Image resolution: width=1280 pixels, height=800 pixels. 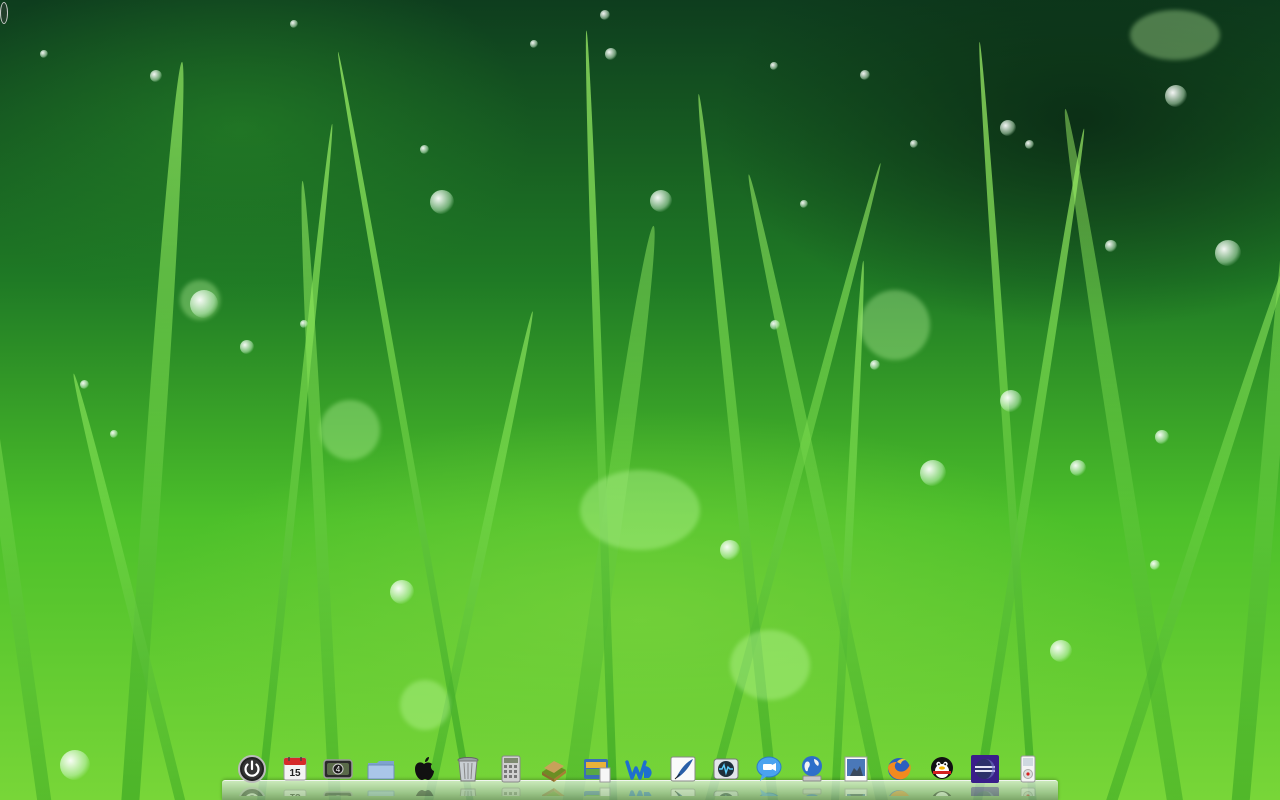 What do you see at coordinates (984, 769) in the screenshot?
I see `eclipse-icon` at bounding box center [984, 769].